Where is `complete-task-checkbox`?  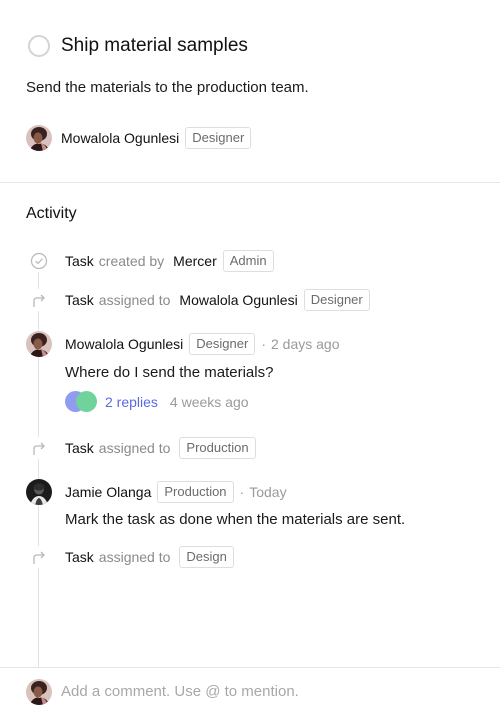
complete-task-checkbox is located at coordinates (39, 46).